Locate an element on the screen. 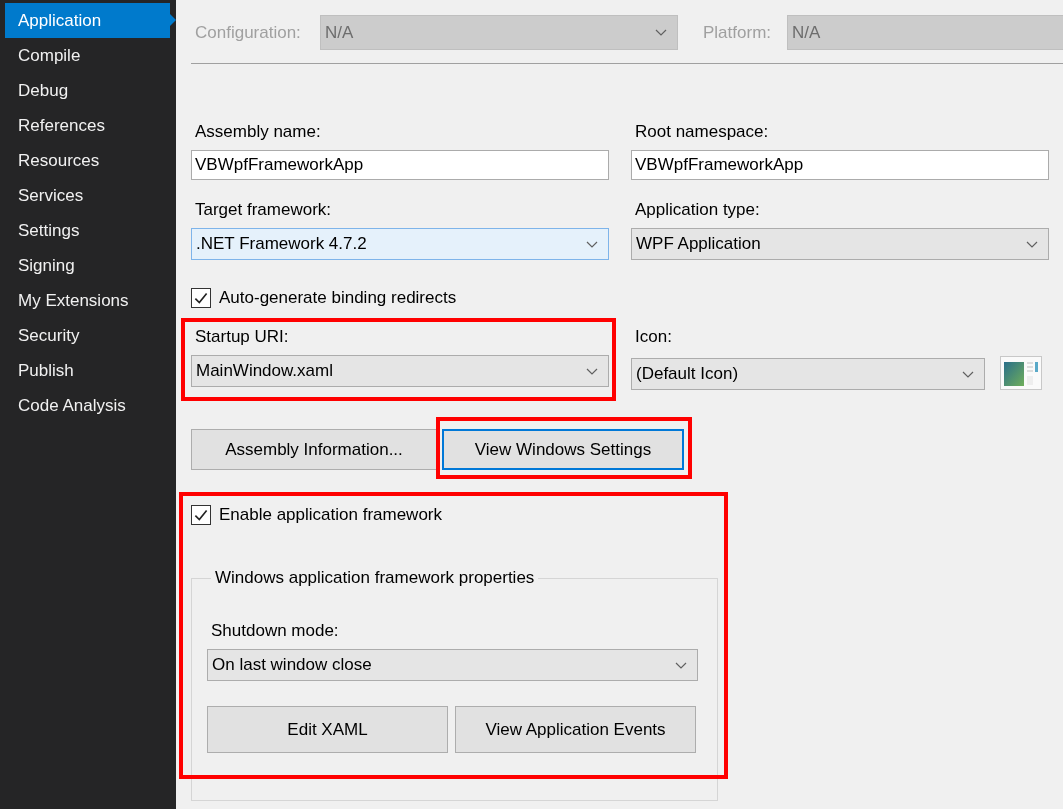 The image size is (1063, 809). field-label: Platform: is located at coordinates (738, 32).